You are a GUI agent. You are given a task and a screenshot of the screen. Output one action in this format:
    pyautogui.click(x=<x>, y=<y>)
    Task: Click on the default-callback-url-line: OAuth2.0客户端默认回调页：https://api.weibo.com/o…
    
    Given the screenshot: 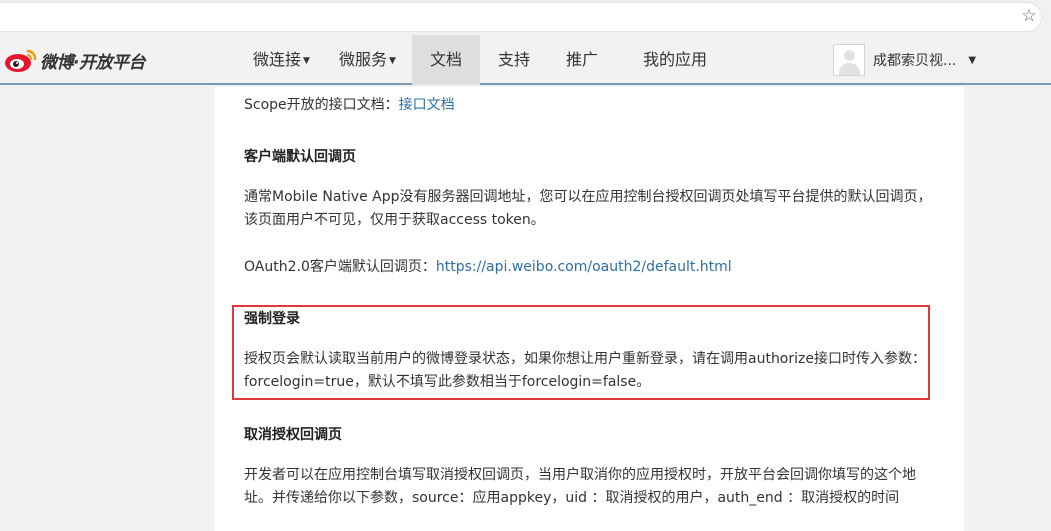 What is the action you would take?
    pyautogui.click(x=488, y=267)
    